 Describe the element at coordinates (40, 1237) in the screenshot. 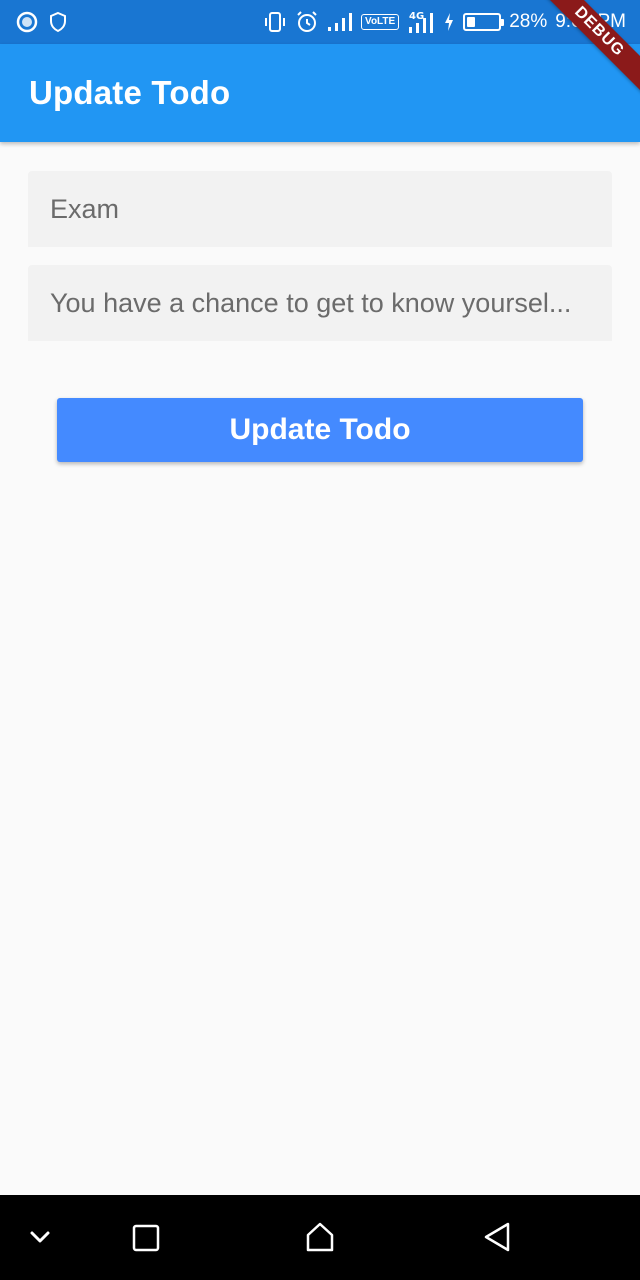

I see `chevron-down-icon` at that location.